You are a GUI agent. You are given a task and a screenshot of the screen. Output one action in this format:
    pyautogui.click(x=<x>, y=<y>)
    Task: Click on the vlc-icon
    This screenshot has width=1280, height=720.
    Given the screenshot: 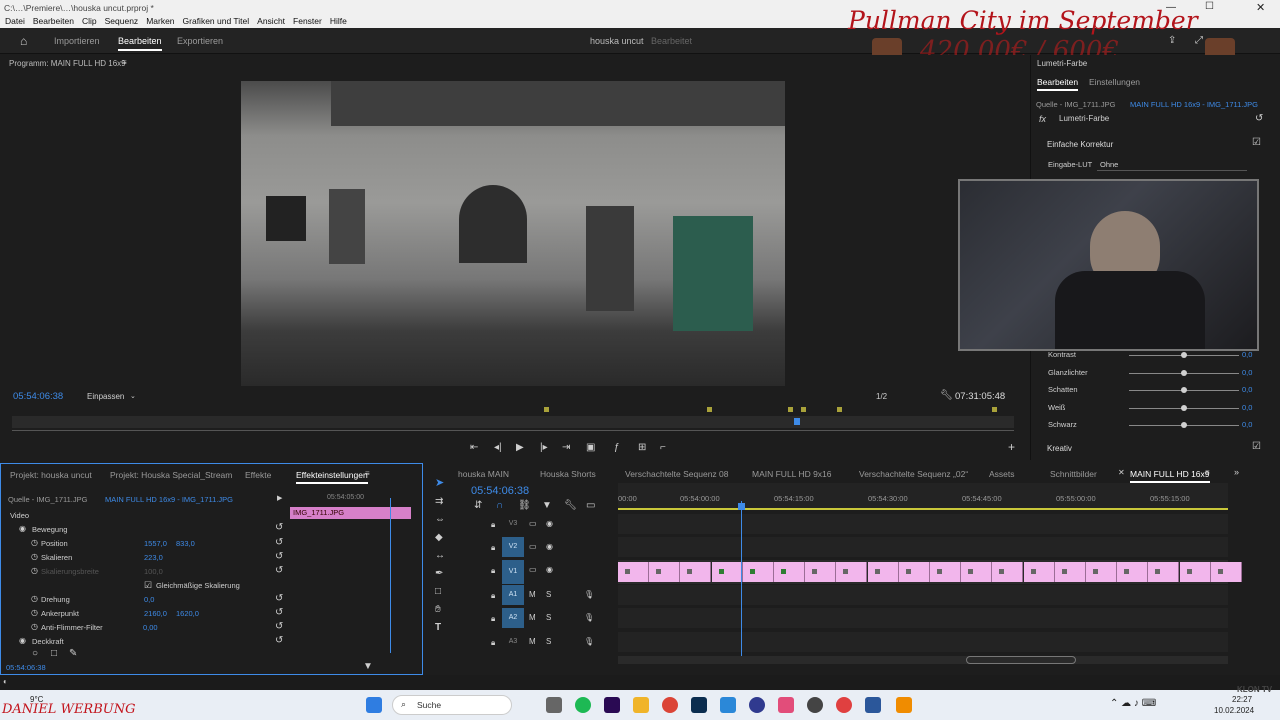 What is the action you would take?
    pyautogui.click(x=904, y=705)
    